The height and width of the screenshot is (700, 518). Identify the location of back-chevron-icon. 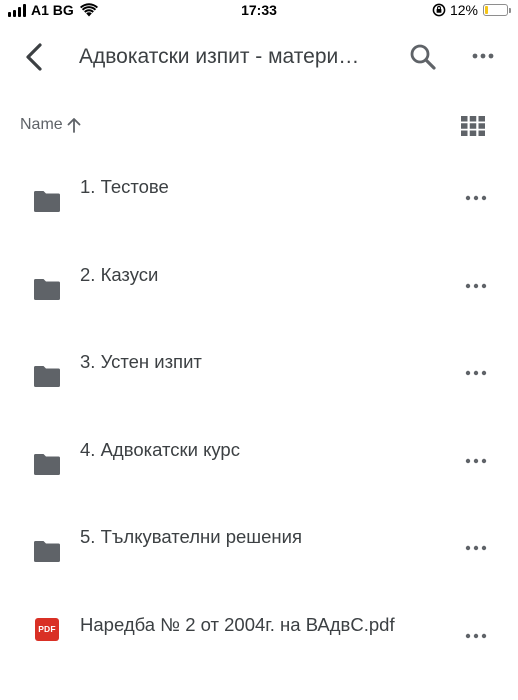
(34, 57).